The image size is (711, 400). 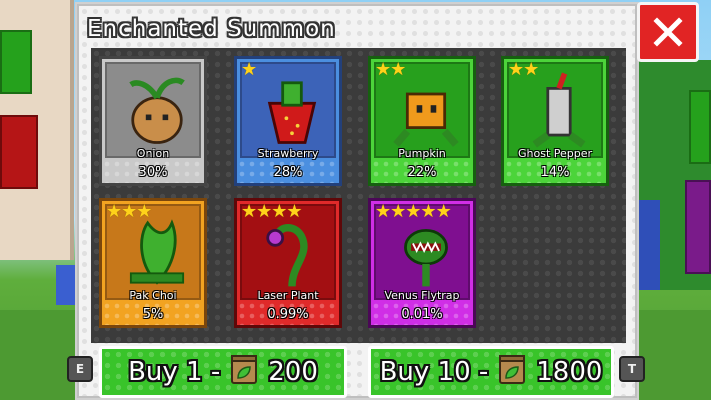 I want to click on card-chance: 30%, so click(x=153, y=172).